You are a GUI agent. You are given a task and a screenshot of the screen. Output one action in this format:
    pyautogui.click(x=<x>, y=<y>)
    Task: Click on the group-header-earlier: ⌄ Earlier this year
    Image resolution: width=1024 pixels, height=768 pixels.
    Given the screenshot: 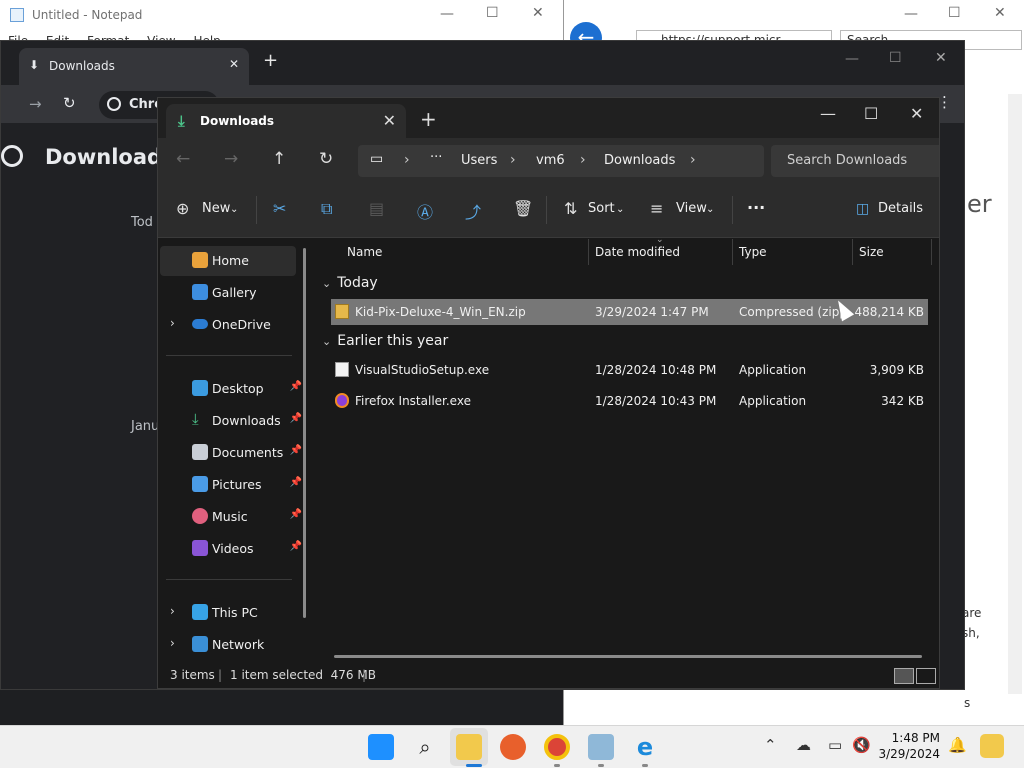 What is the action you would take?
    pyautogui.click(x=385, y=341)
    